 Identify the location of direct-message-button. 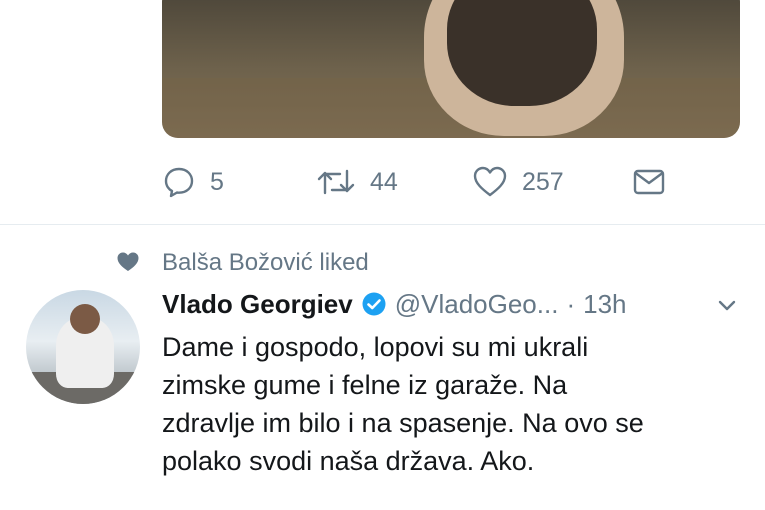
(649, 182).